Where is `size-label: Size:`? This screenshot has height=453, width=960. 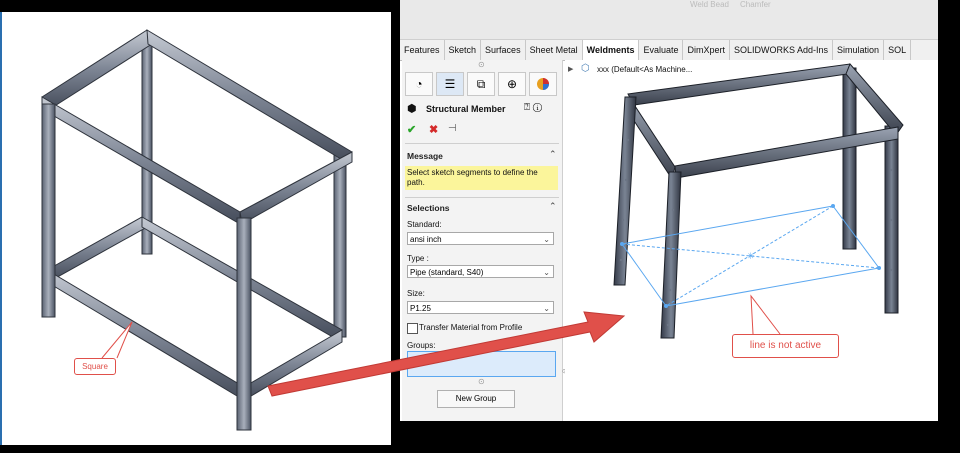
size-label: Size: is located at coordinates (416, 293).